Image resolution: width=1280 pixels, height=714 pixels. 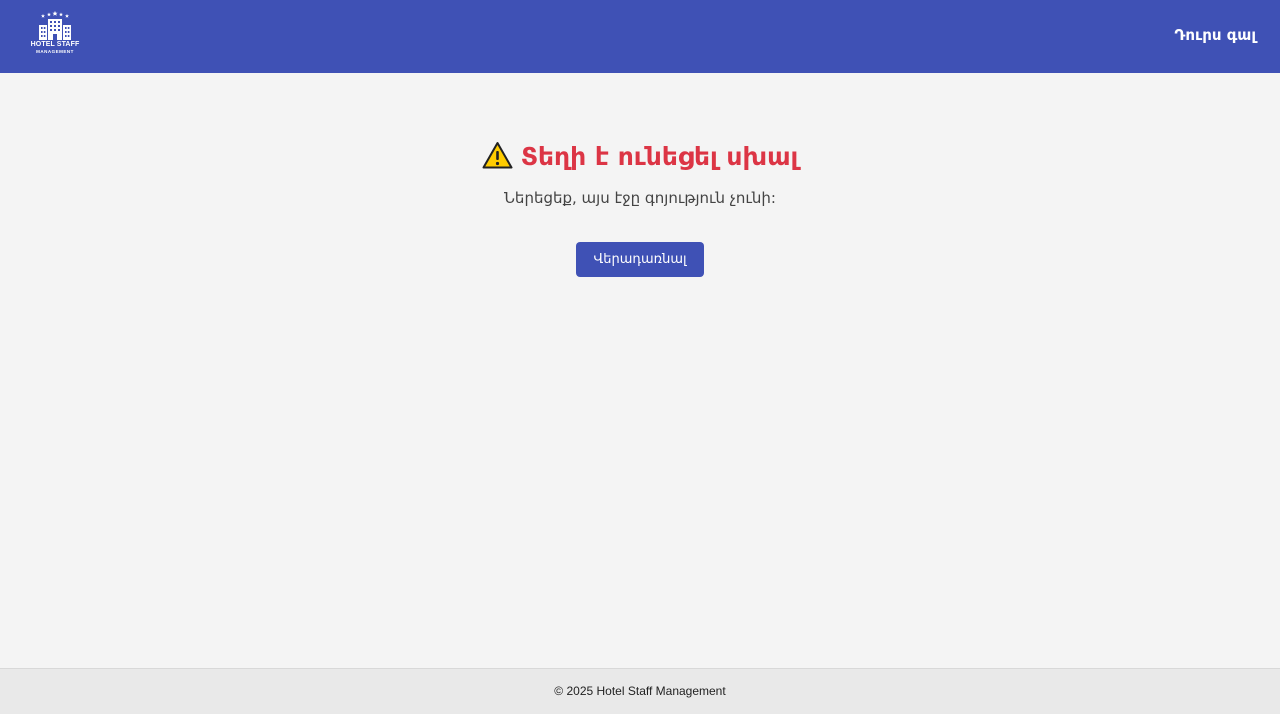 What do you see at coordinates (55, 44) in the screenshot?
I see `logo-text-line1: HOTEL STAFF` at bounding box center [55, 44].